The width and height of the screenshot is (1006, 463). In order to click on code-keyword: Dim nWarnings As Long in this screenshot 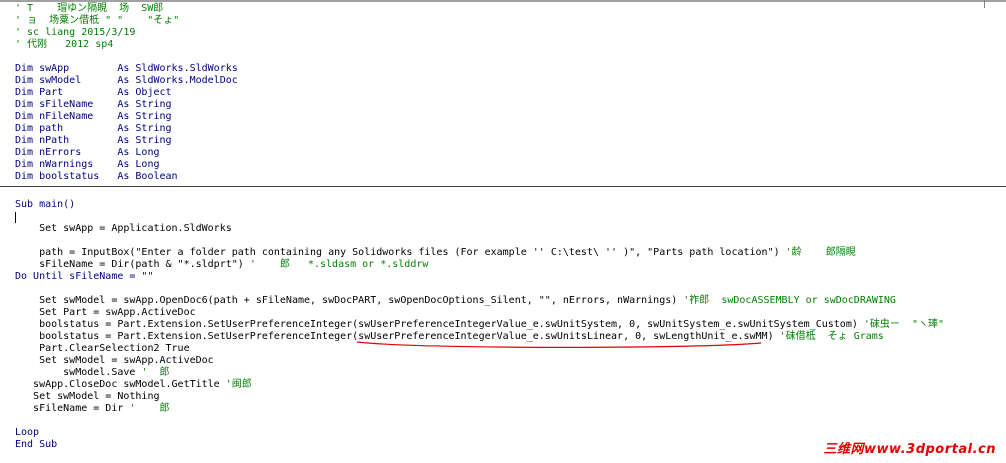, I will do `click(87, 164)`.